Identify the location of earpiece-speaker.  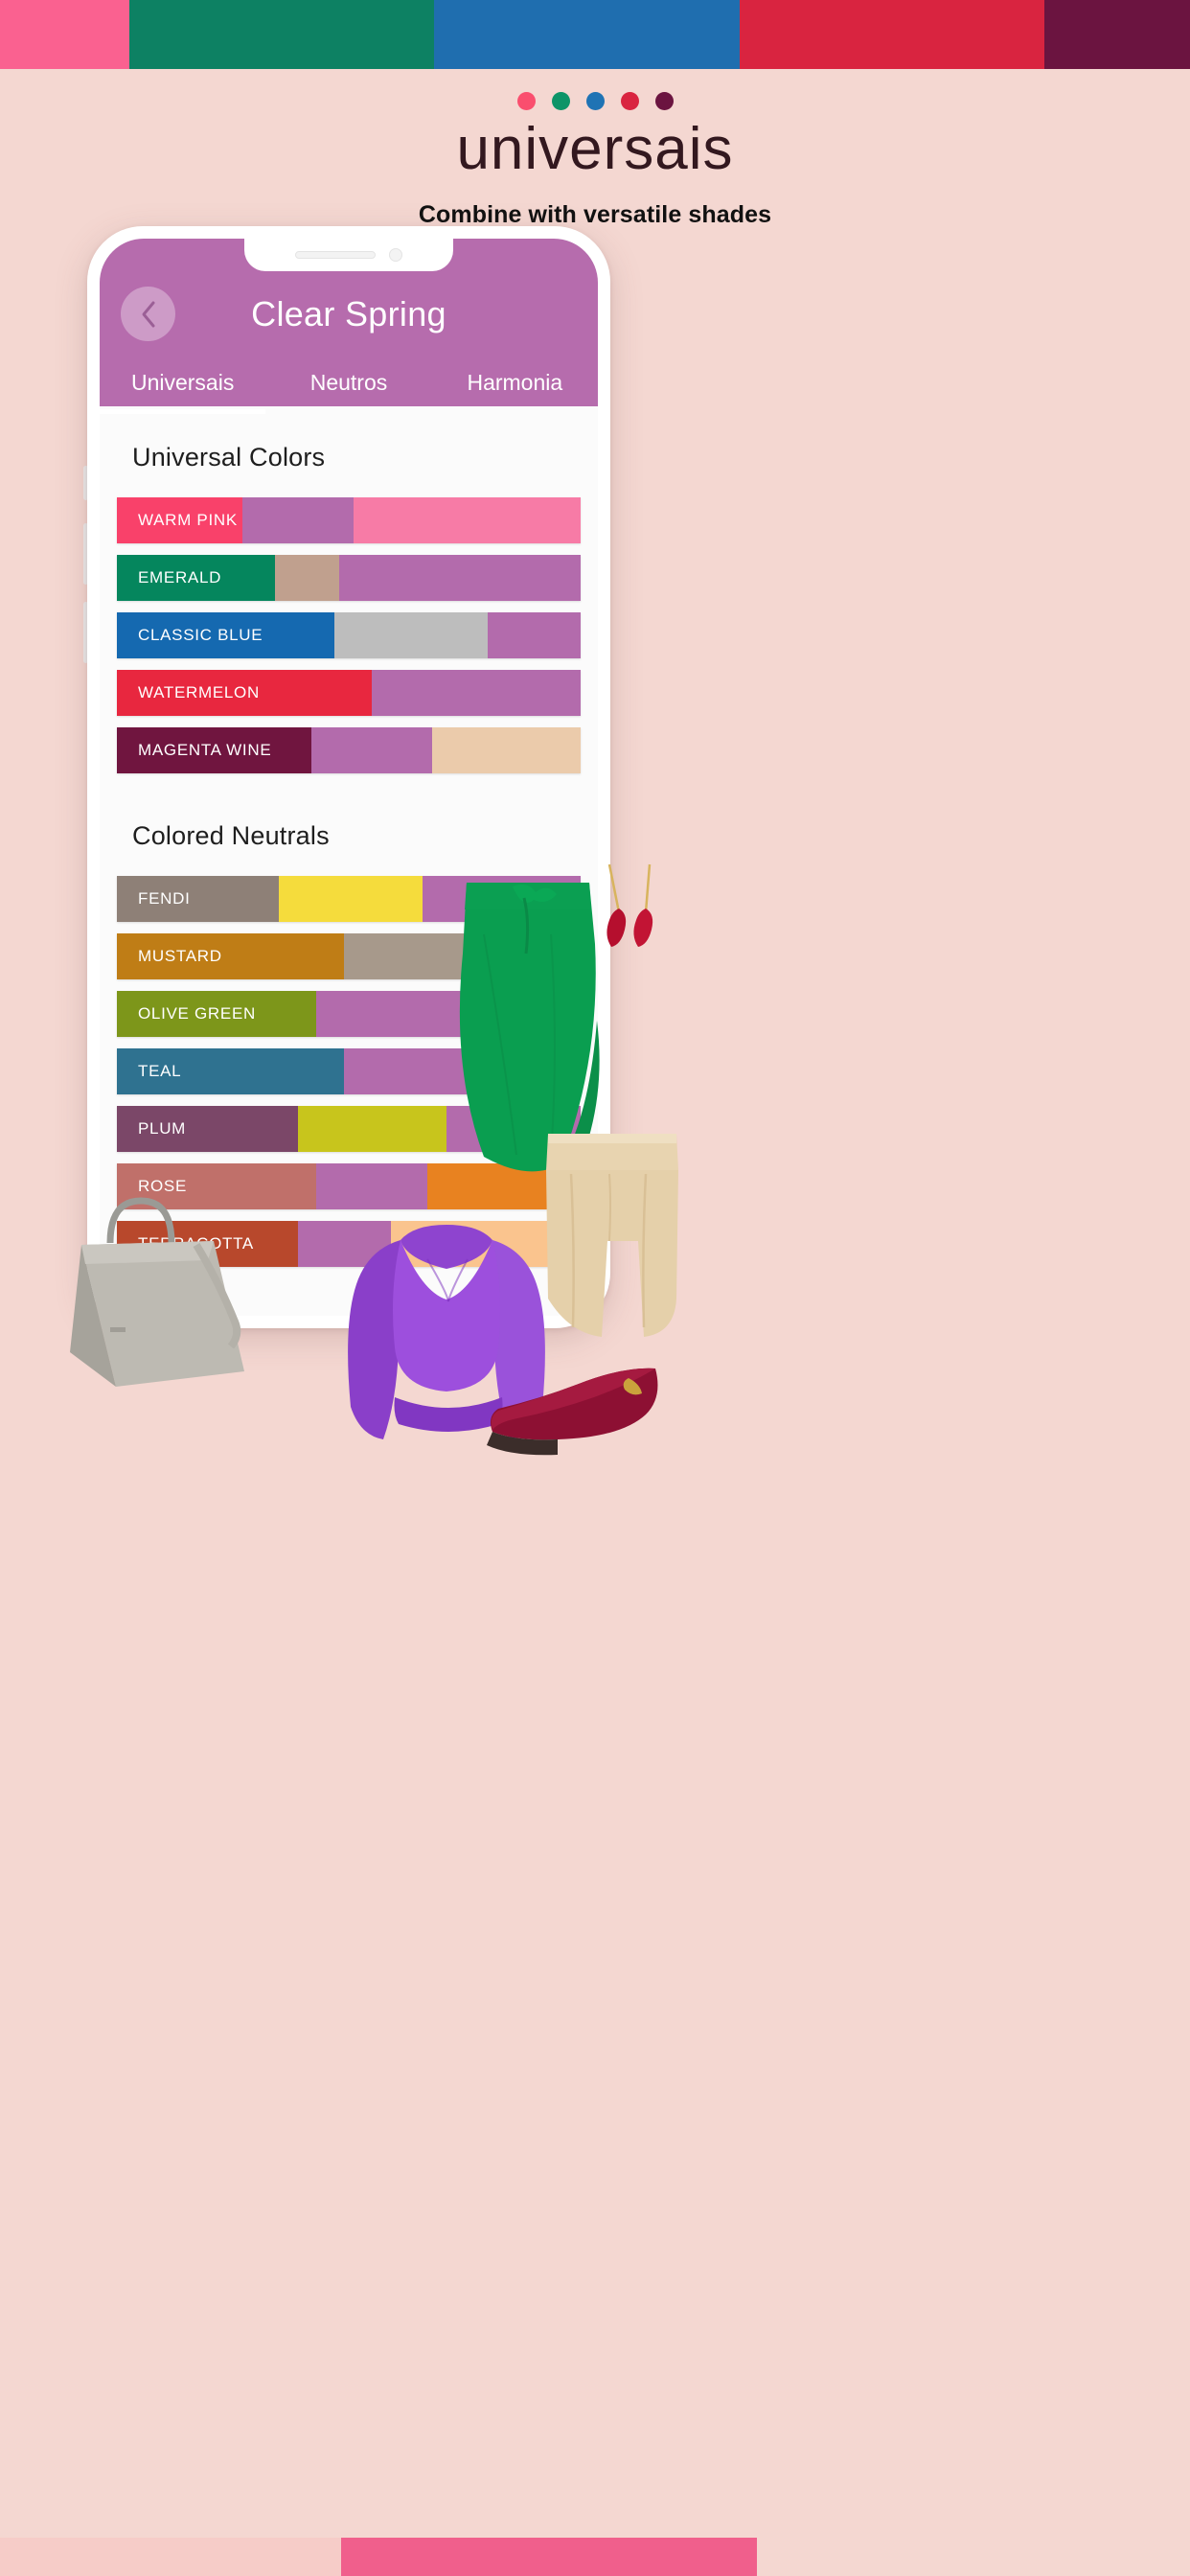
(335, 255).